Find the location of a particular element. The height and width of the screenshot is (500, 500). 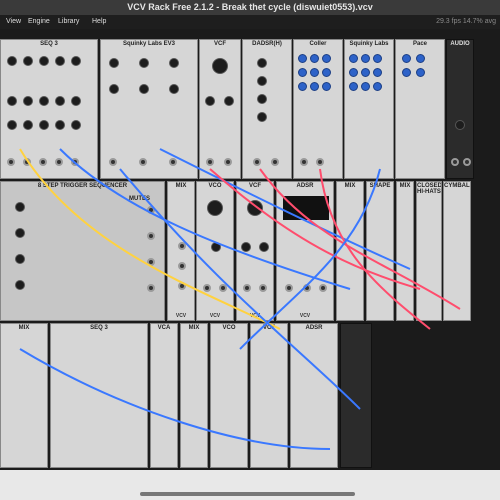

vcf-module-3: VCF is located at coordinates (269, 395).